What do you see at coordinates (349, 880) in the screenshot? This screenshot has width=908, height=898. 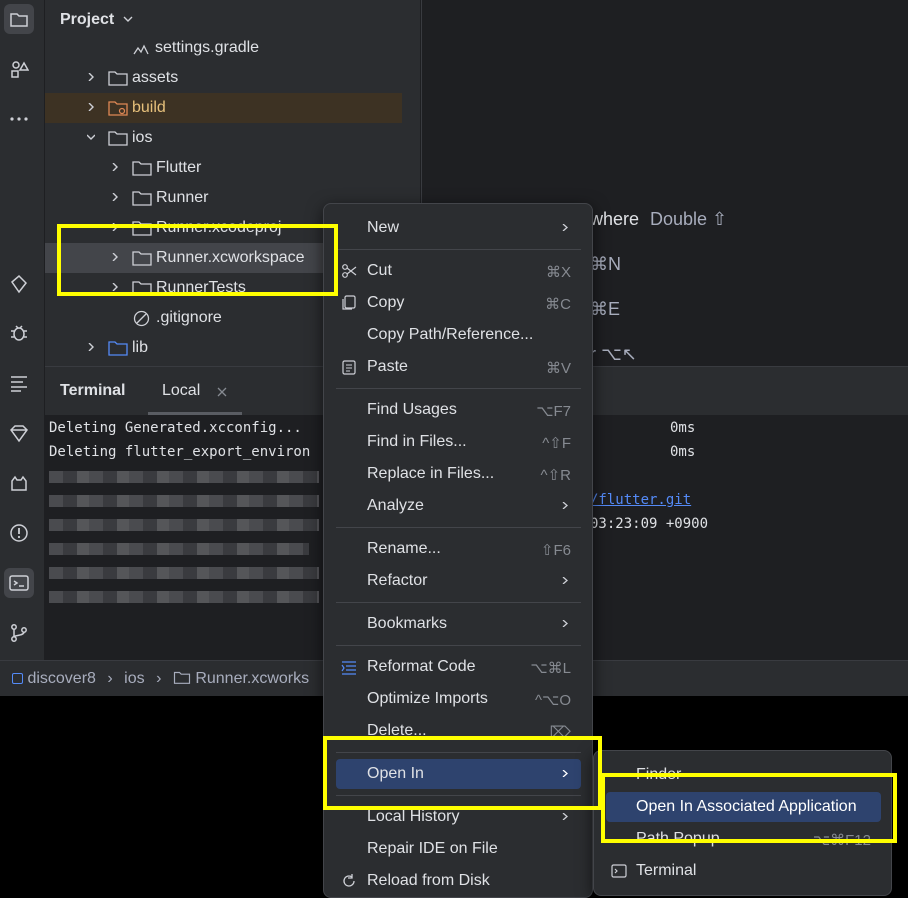 I see `reload-icon` at bounding box center [349, 880].